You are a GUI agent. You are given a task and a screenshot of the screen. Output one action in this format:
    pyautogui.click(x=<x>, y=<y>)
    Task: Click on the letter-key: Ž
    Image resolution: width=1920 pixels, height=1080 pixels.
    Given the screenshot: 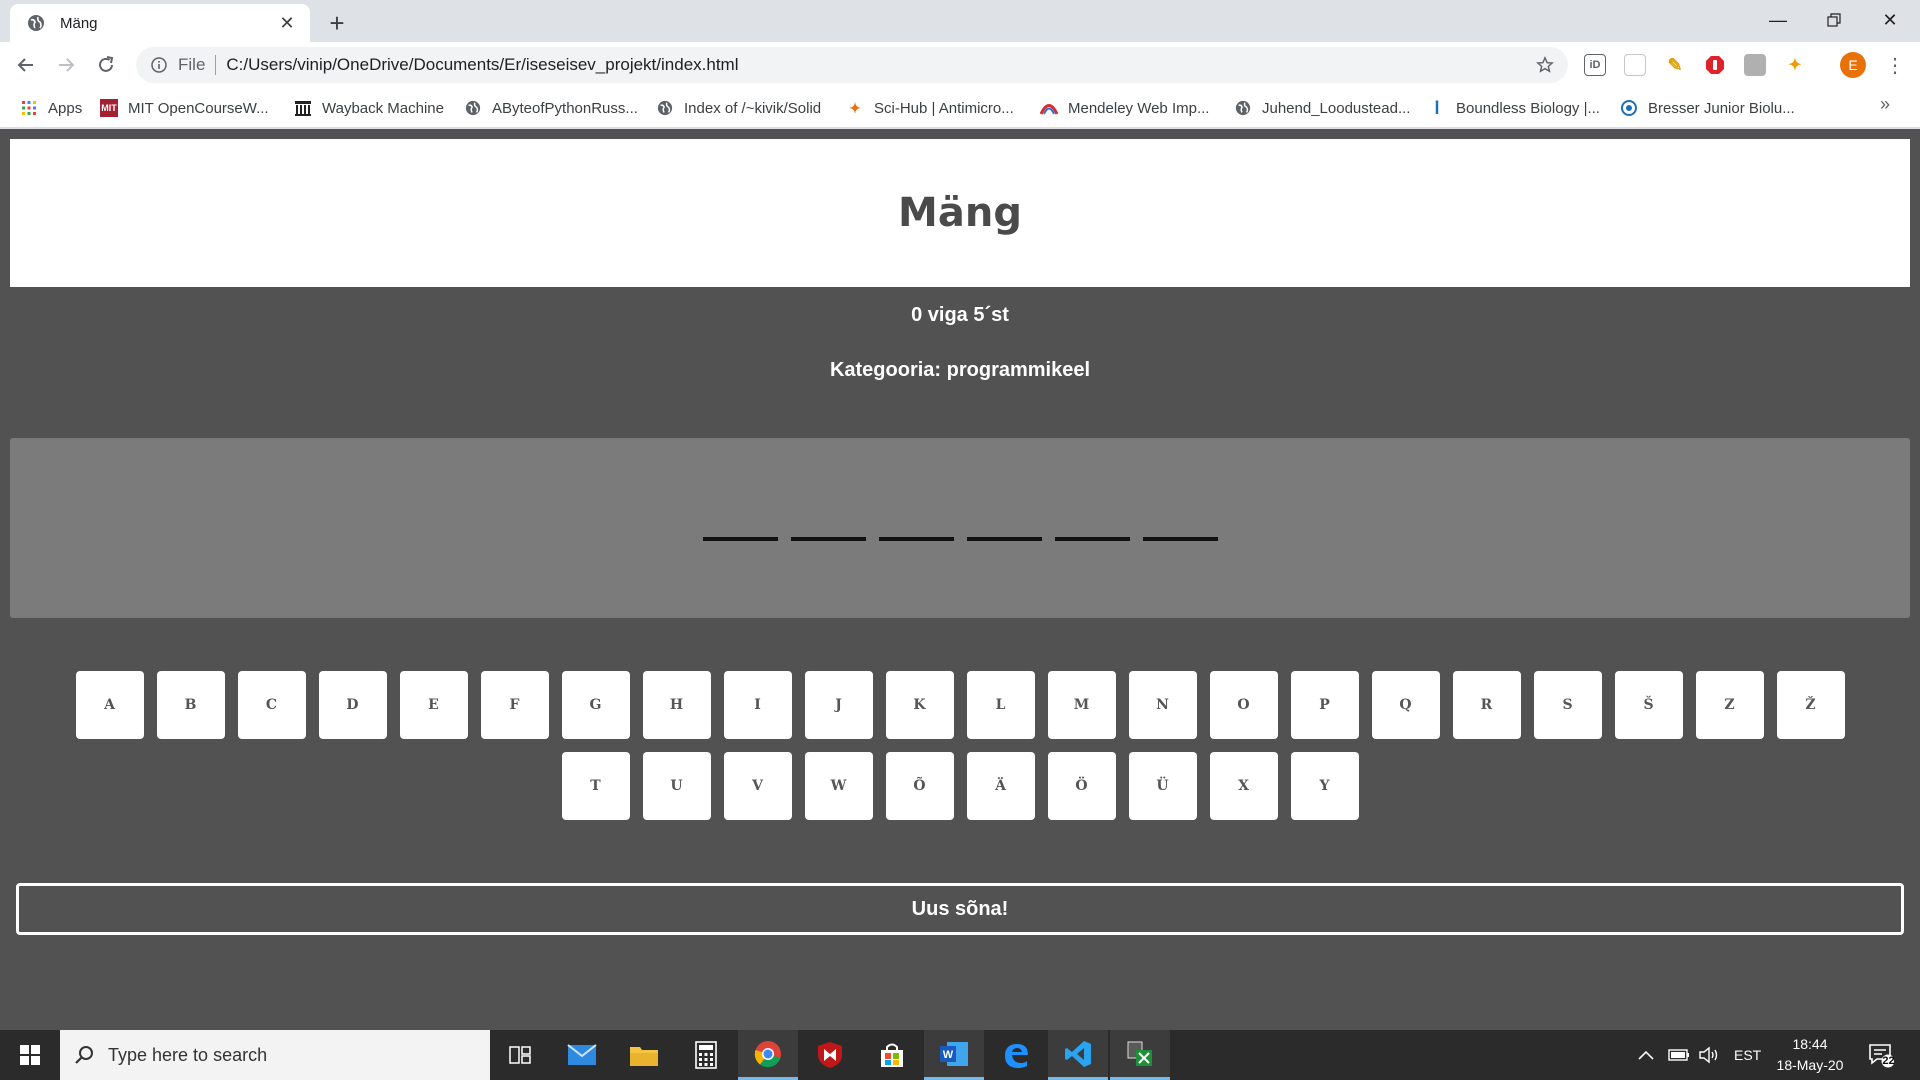 What is the action you would take?
    pyautogui.click(x=1810, y=705)
    